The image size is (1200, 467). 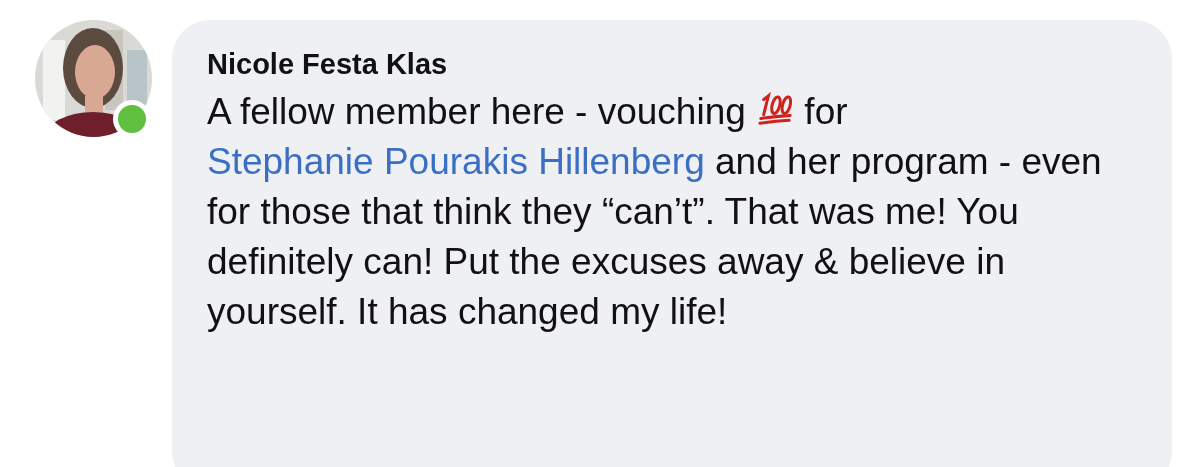 What do you see at coordinates (327, 64) in the screenshot?
I see `author-name: Nicole Festa Klas` at bounding box center [327, 64].